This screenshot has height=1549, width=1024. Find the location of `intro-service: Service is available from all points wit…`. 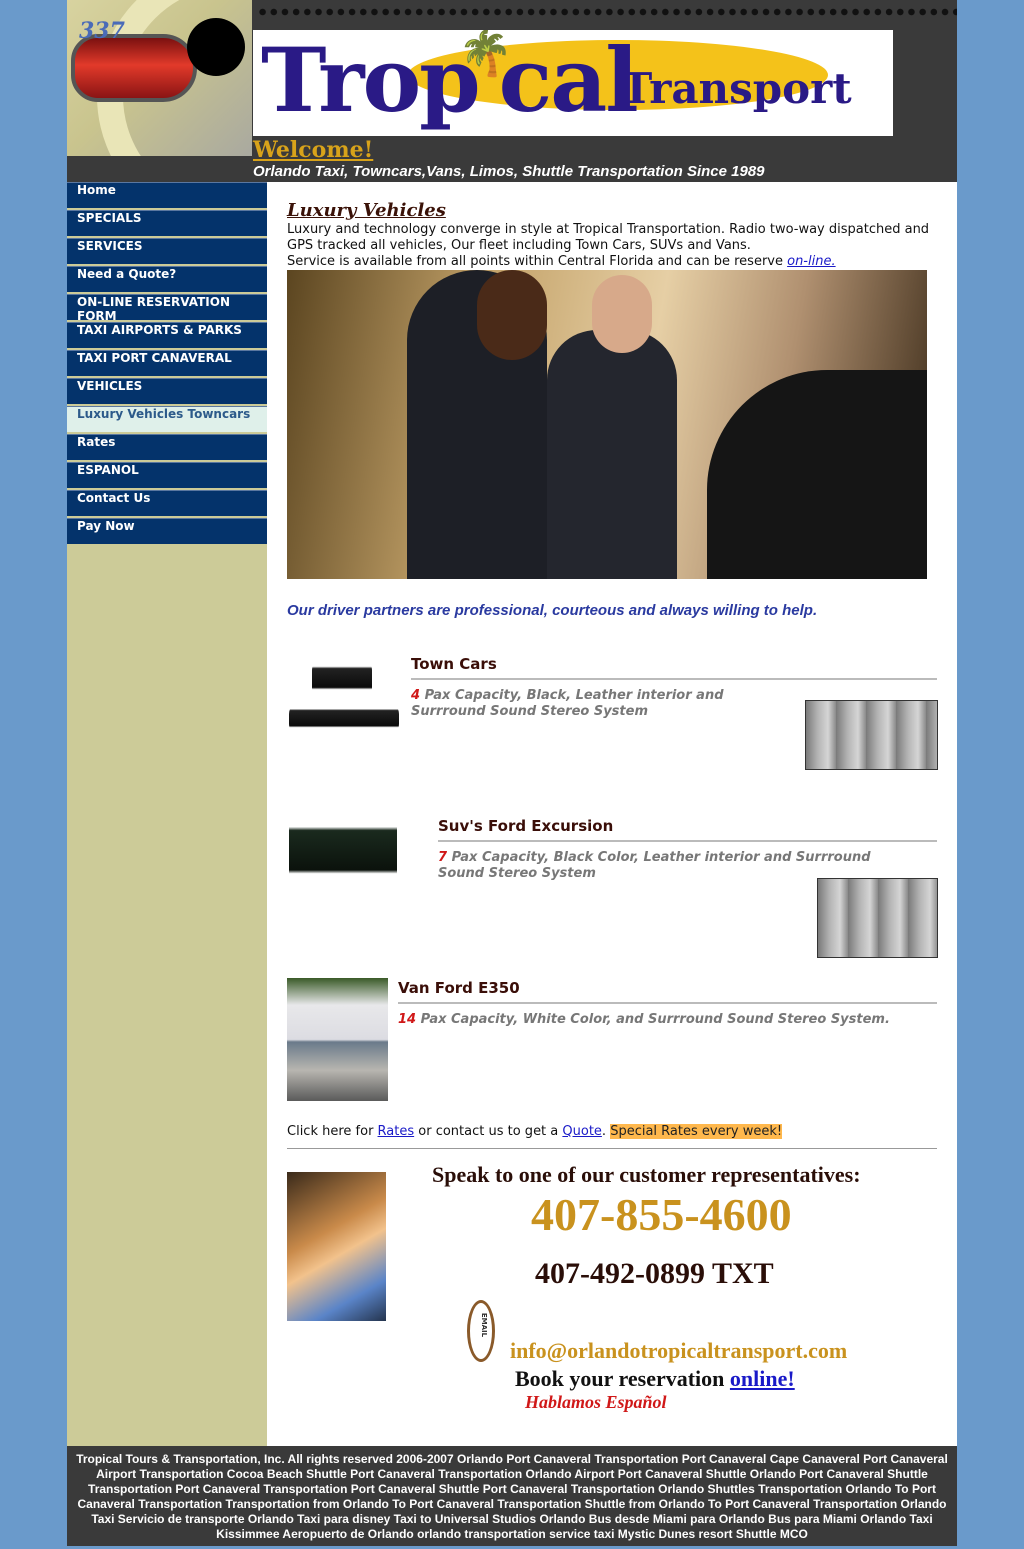

intro-service: Service is available from all points wit… is located at coordinates (537, 261).